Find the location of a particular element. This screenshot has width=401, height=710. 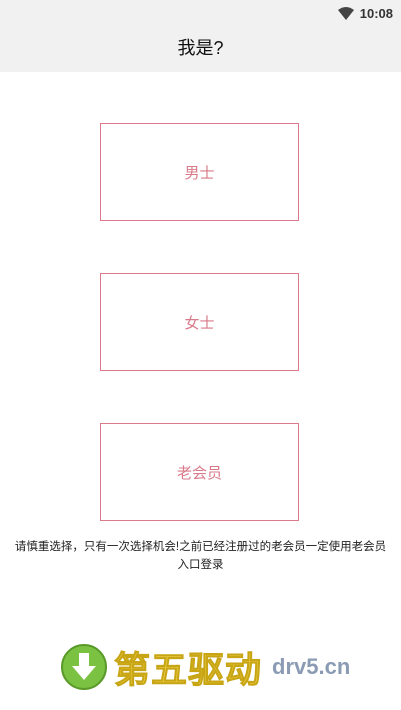

old-member-option-label: 老会员 is located at coordinates (199, 473).